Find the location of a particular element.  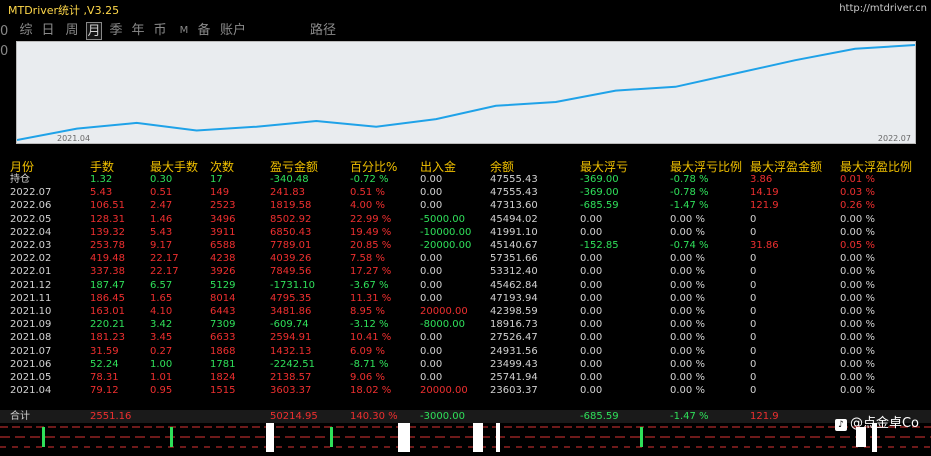

tab-1: 日 is located at coordinates (48, 31).